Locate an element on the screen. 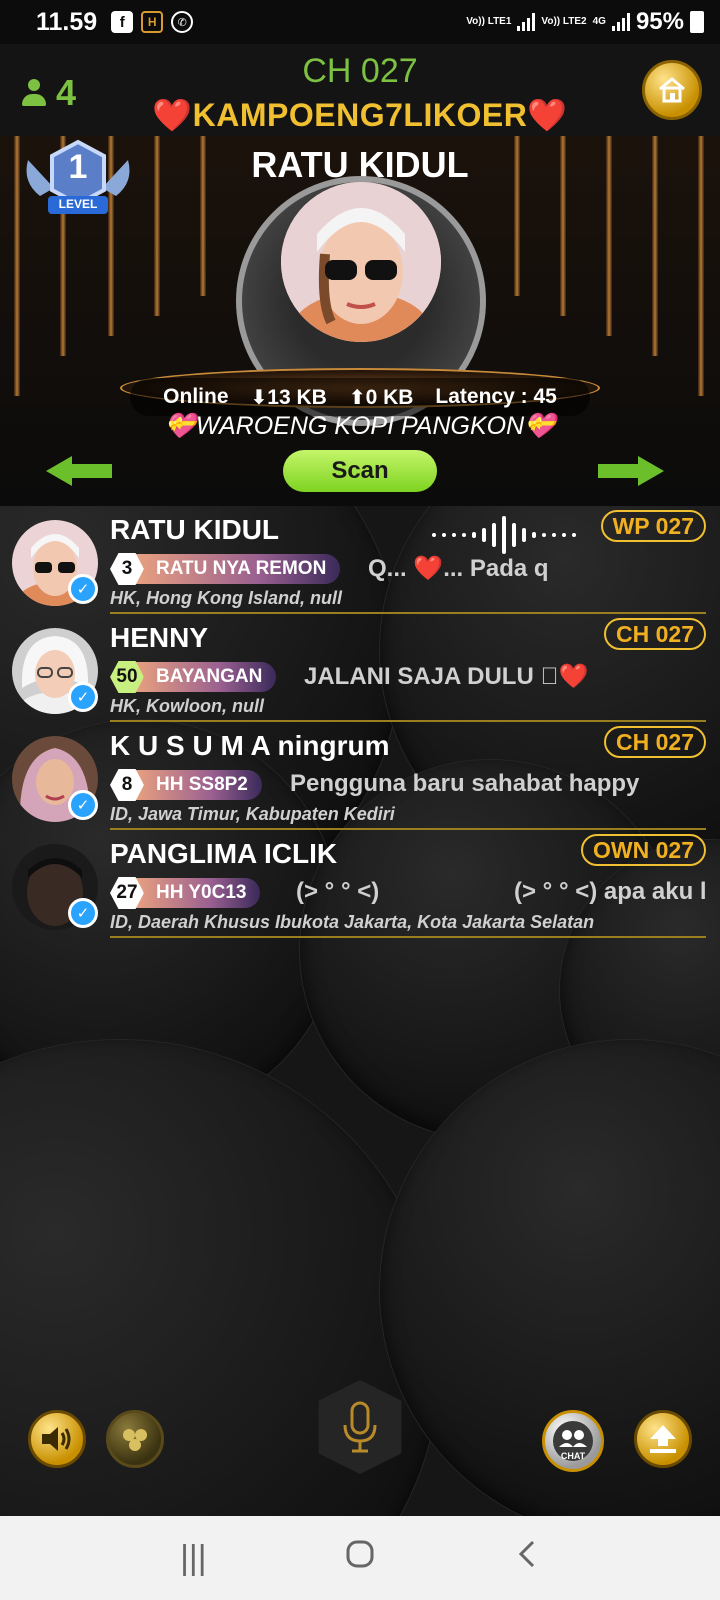 The height and width of the screenshot is (1600, 720). effect-icon is located at coordinates (135, 1440).